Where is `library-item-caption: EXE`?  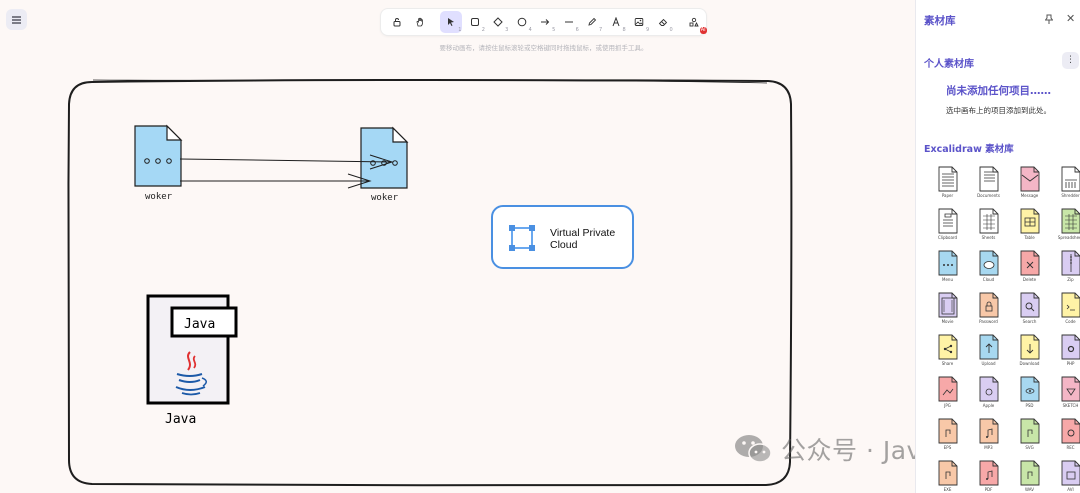
library-item-caption: EXE is located at coordinates (947, 489).